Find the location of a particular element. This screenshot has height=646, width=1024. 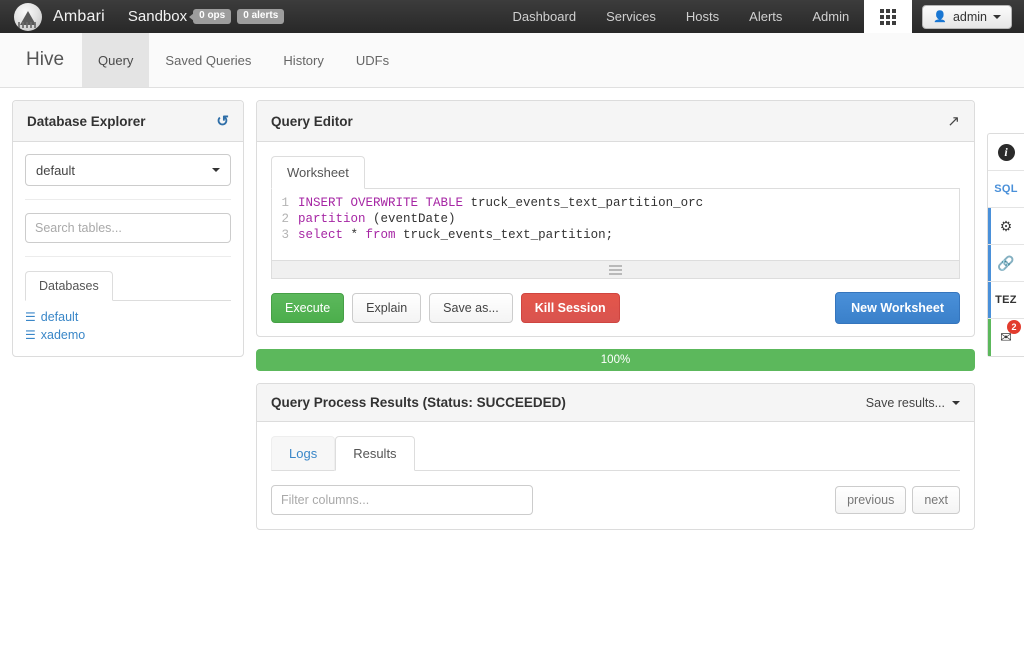

results-filter-row: previous next is located at coordinates (615, 500).